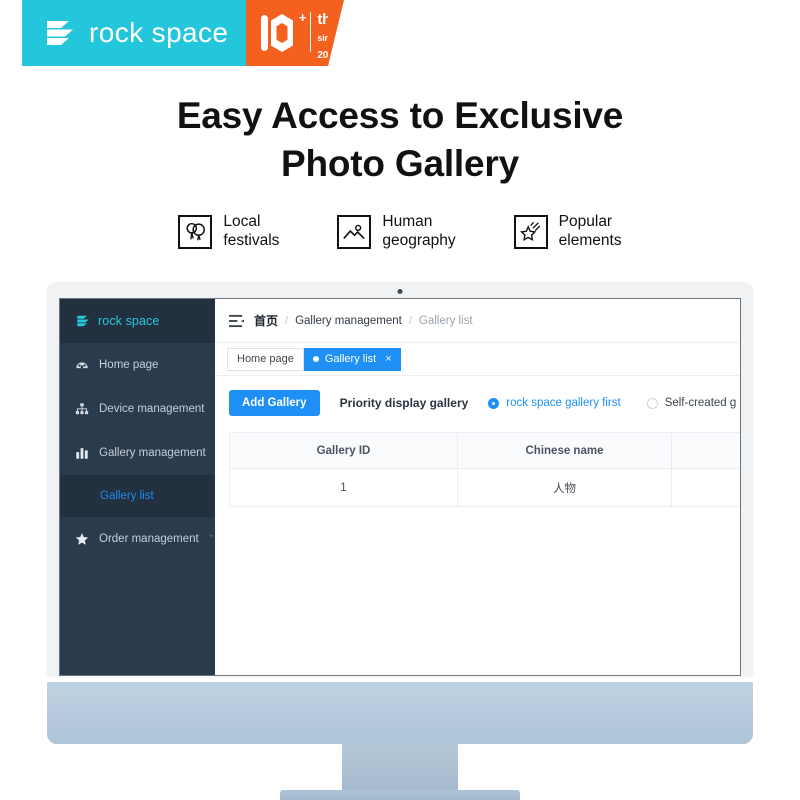 This screenshot has height=800, width=800. What do you see at coordinates (400, 291) in the screenshot?
I see `webcam-icon` at bounding box center [400, 291].